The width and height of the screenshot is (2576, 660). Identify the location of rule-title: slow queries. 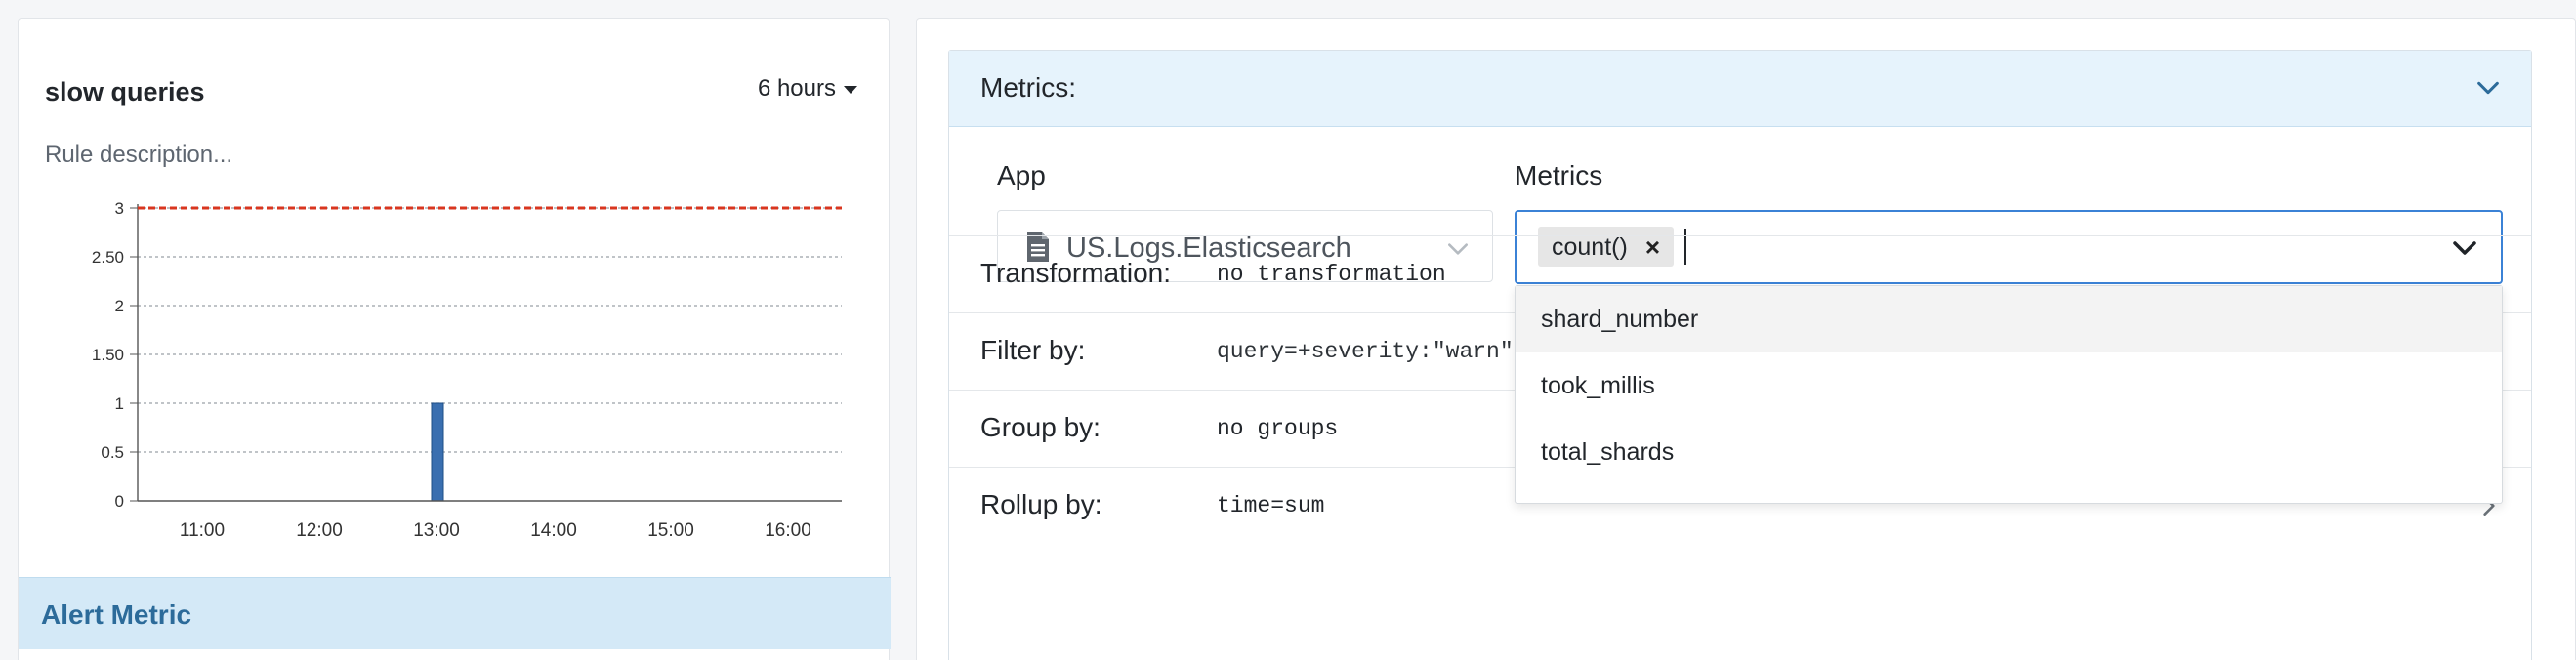
(125, 91).